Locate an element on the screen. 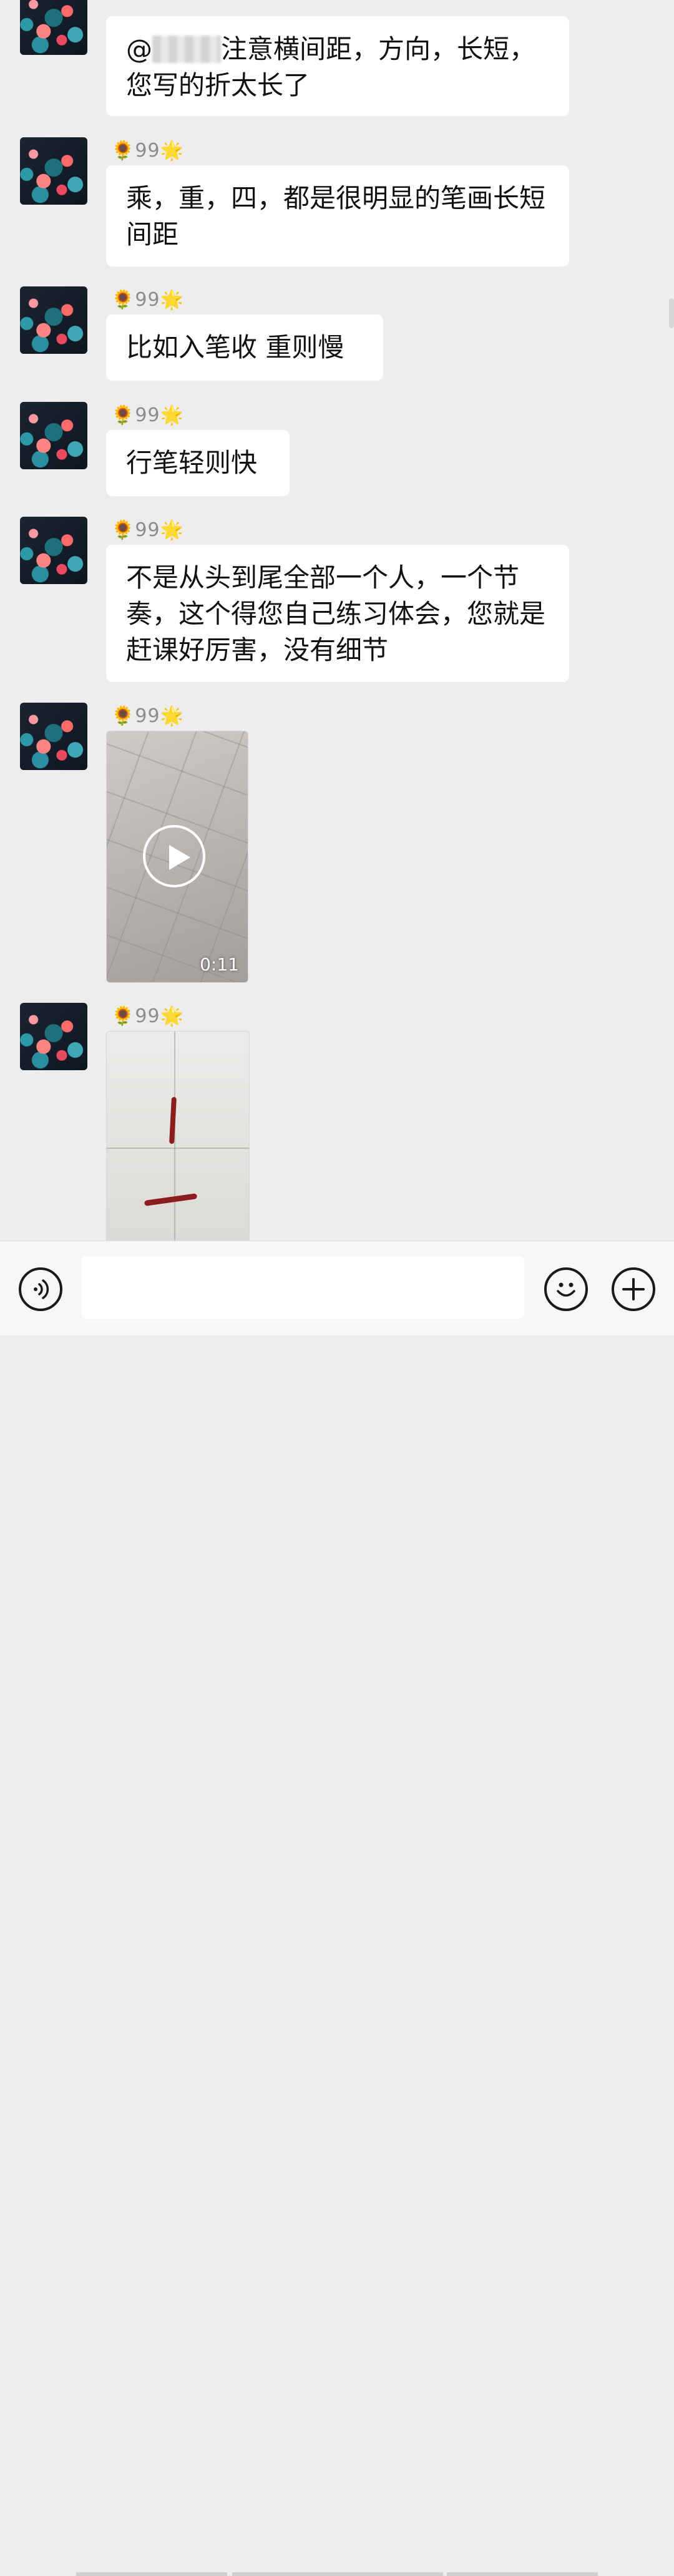  plus-icon is located at coordinates (633, 1289).